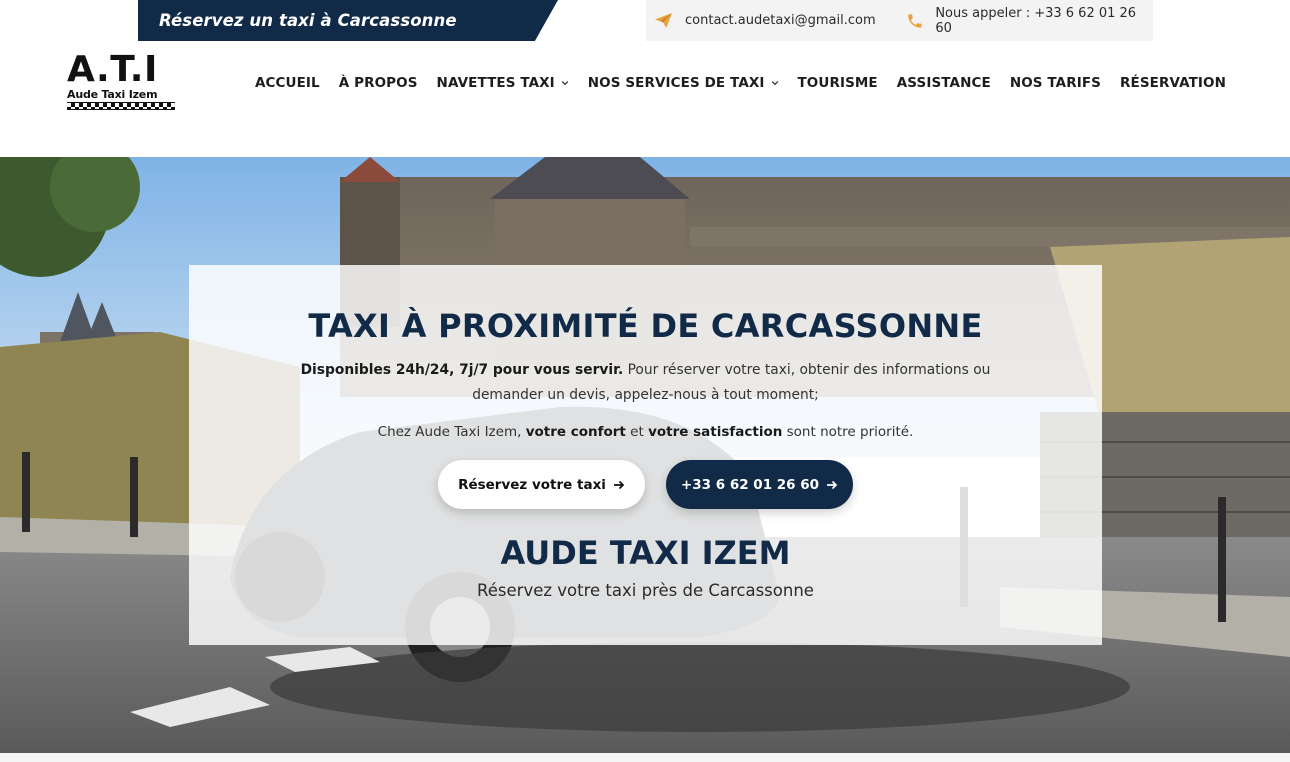 The height and width of the screenshot is (762, 1290). What do you see at coordinates (532, 484) in the screenshot?
I see `book-taxi-label: Réservez votre taxi` at bounding box center [532, 484].